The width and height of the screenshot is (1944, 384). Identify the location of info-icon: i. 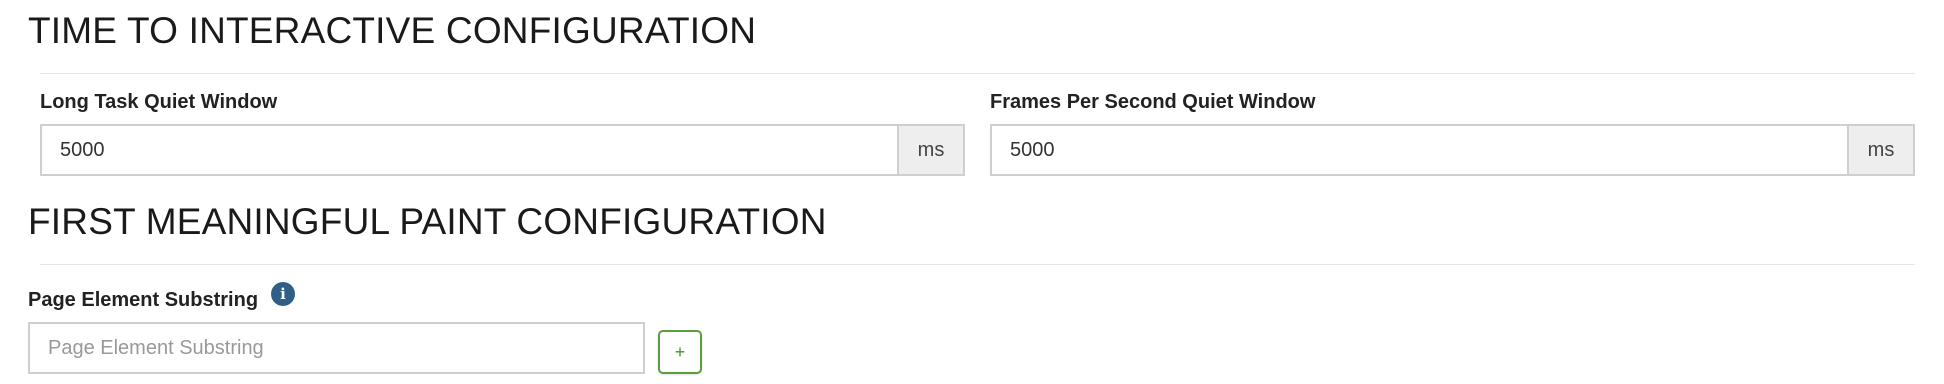
(283, 294).